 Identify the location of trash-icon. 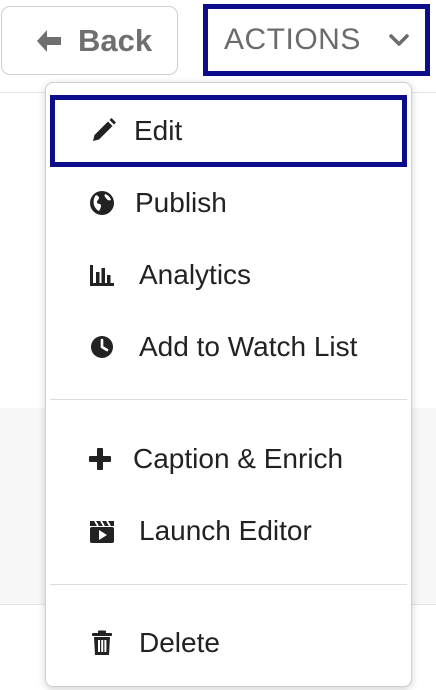
(102, 643).